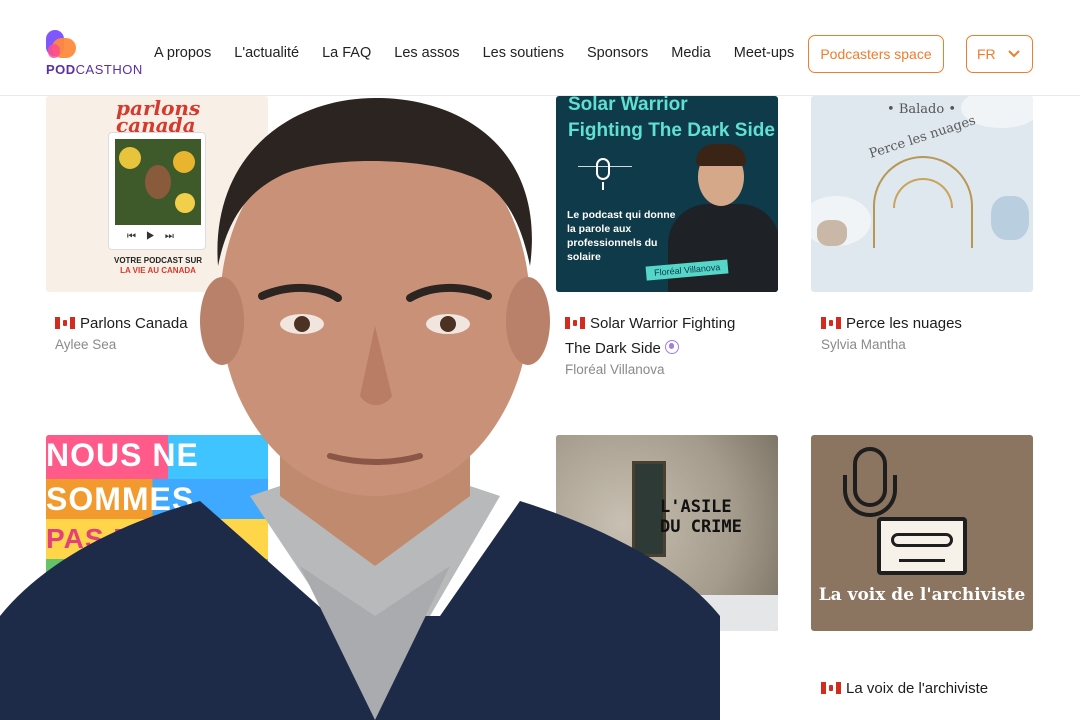 The height and width of the screenshot is (720, 1080). What do you see at coordinates (155, 236) in the screenshot?
I see `player-controls-icon: ⏮▶⏭` at bounding box center [155, 236].